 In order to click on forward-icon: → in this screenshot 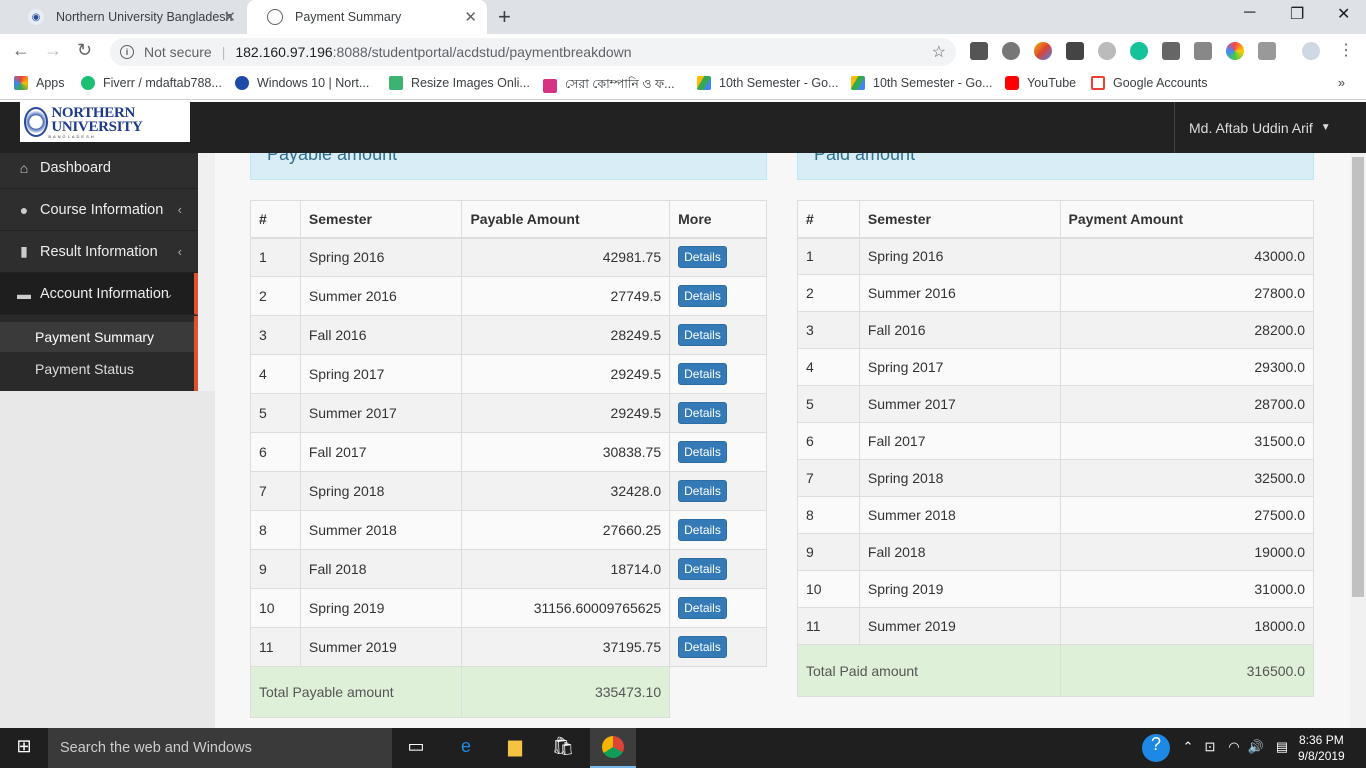, I will do `click(53, 50)`.